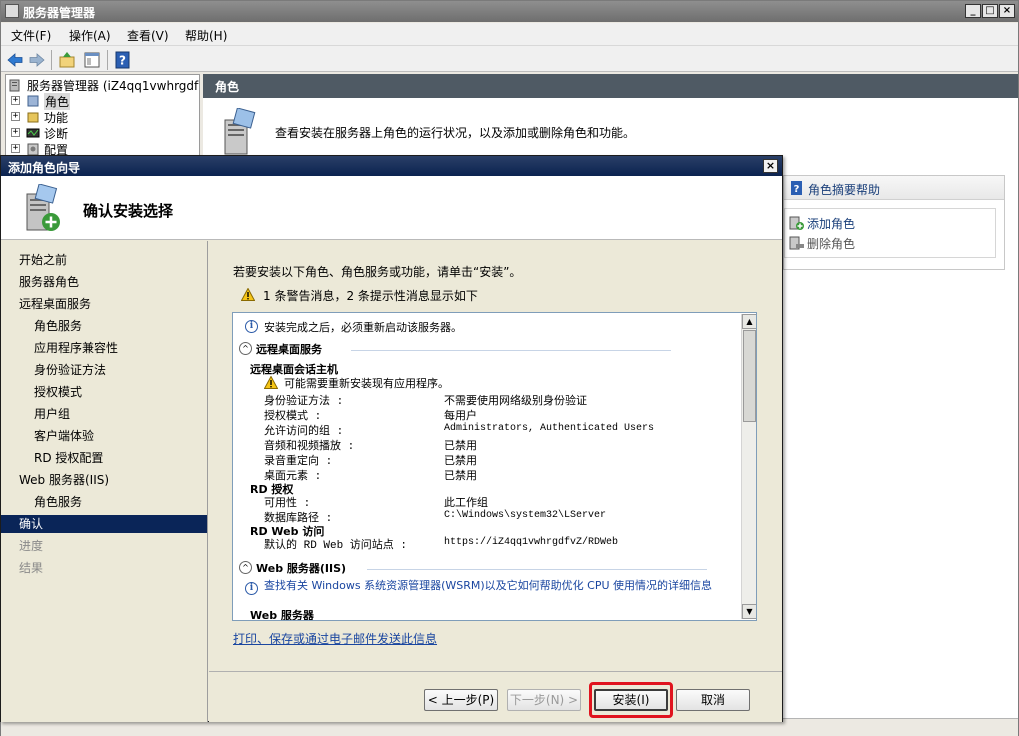 This screenshot has width=1019, height=736. I want to click on tree-item-roles: 角色, so click(57, 101).